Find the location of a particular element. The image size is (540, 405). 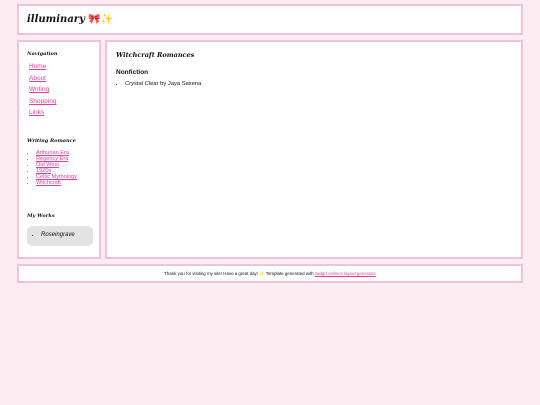

nav-link-shopping: Shopping is located at coordinates (42, 101).